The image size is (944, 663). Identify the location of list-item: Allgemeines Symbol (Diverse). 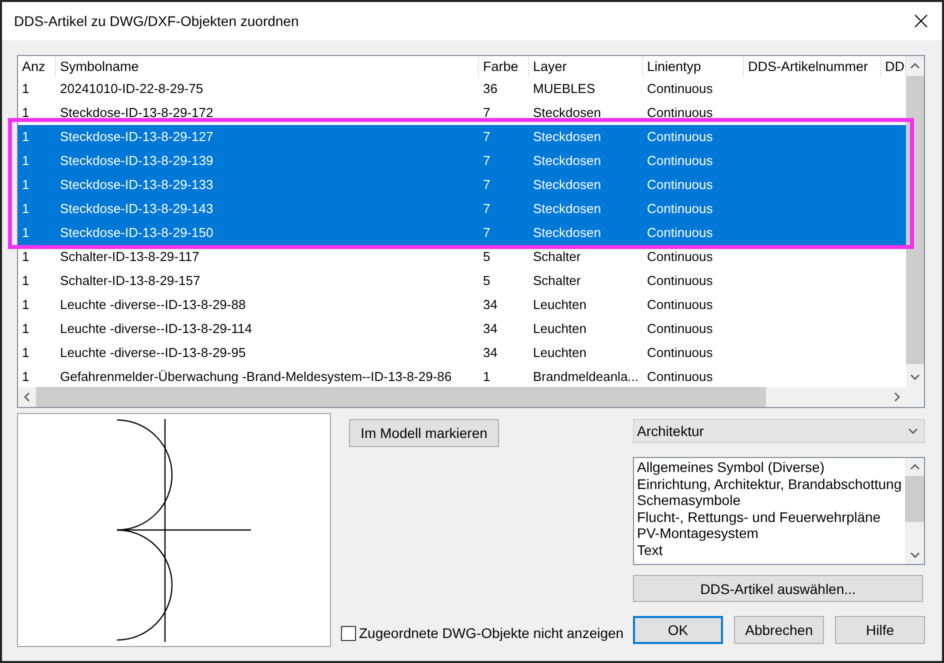
(769, 467).